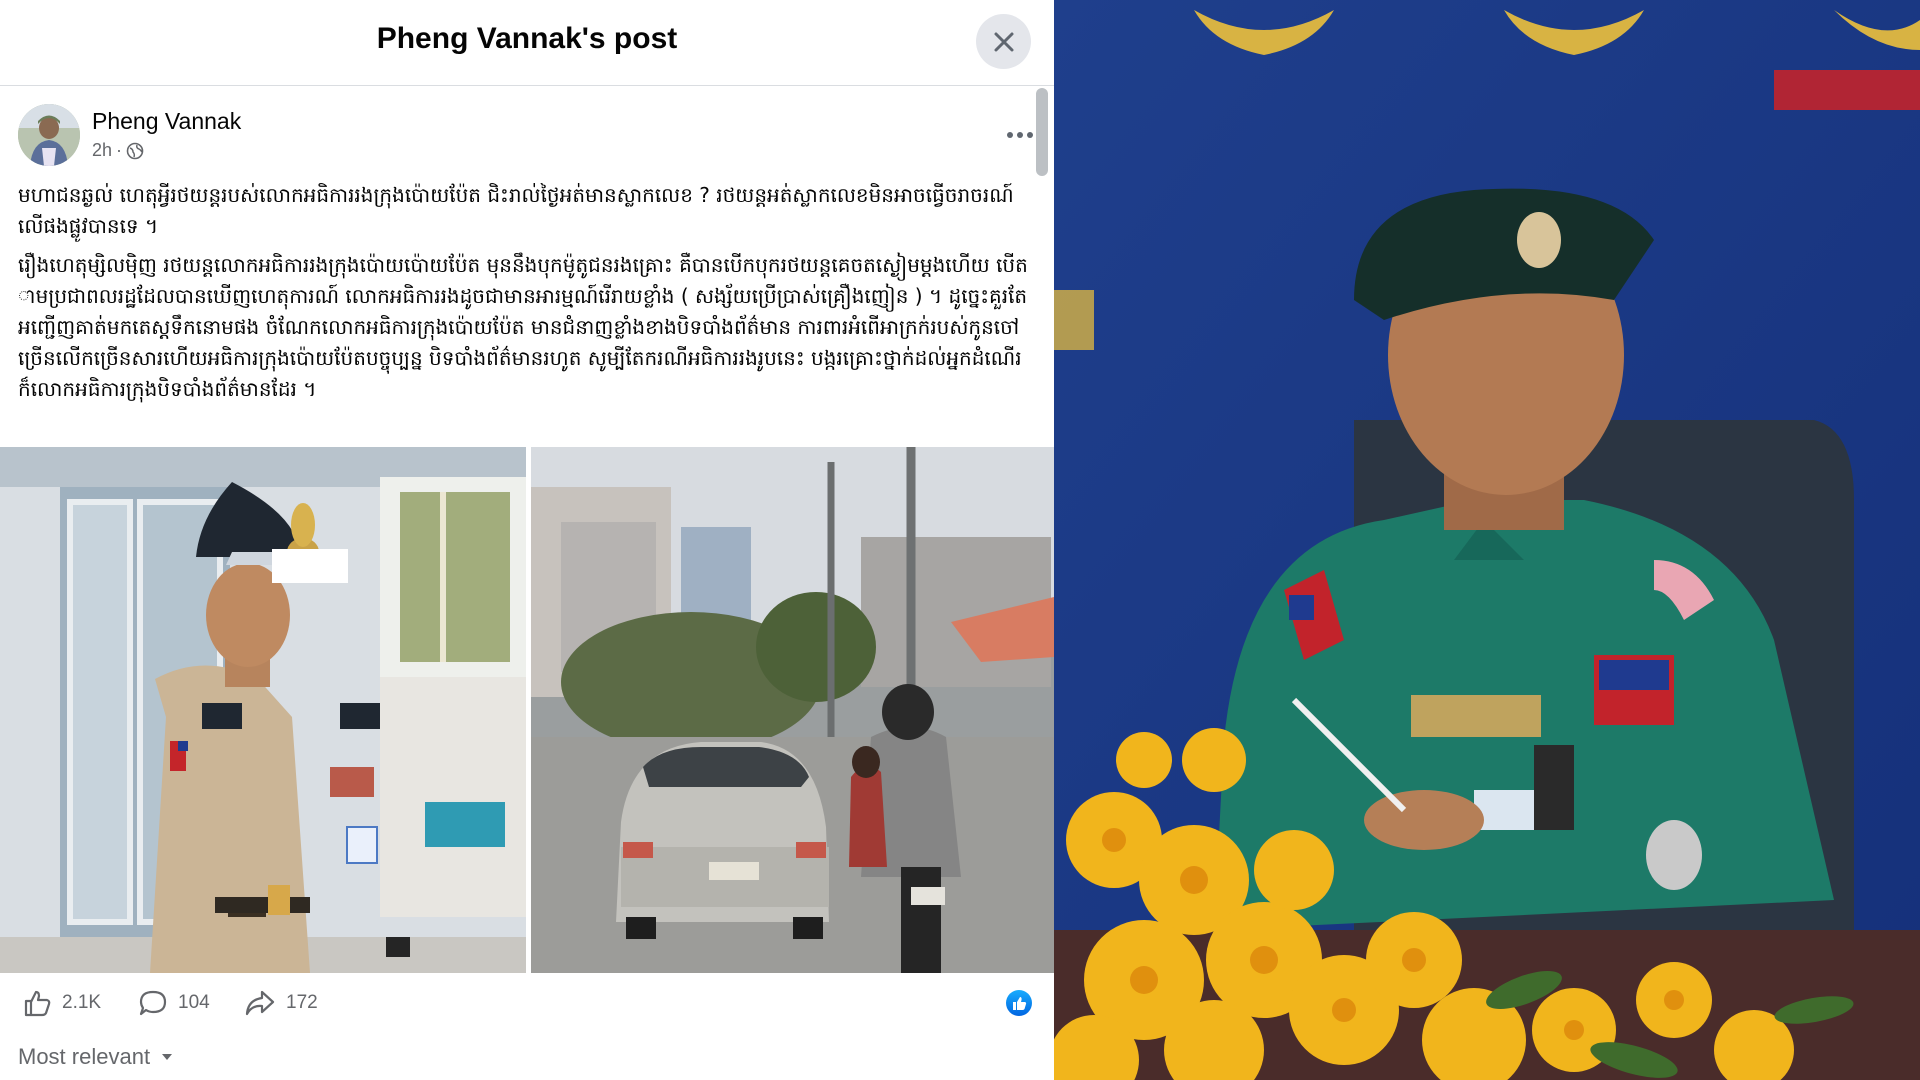  I want to click on more-icon, so click(1020, 135).